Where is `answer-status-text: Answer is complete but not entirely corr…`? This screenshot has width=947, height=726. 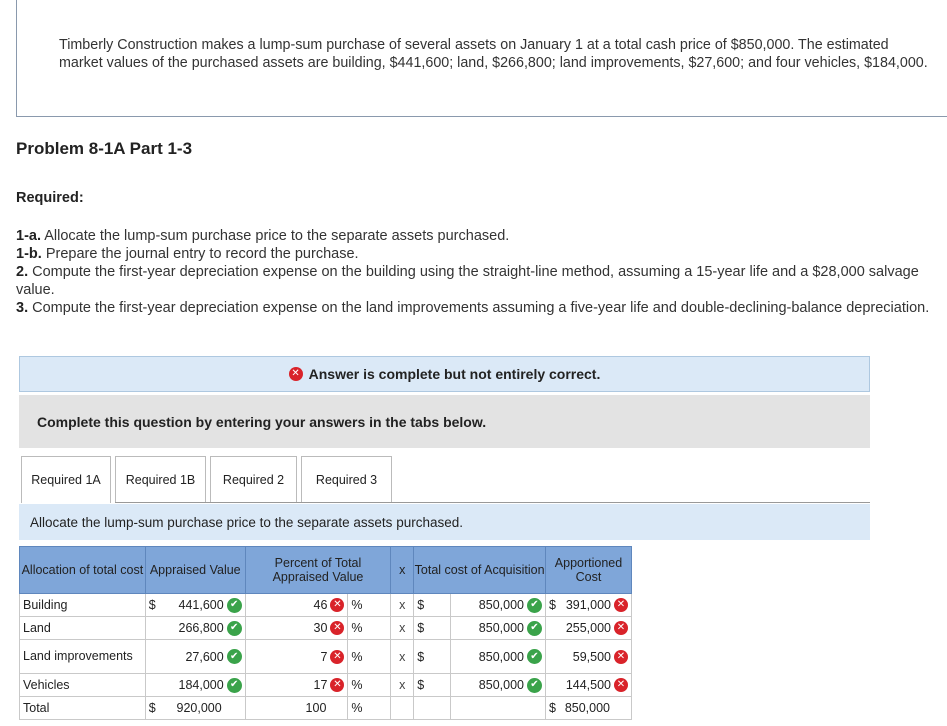 answer-status-text: Answer is complete but not entirely corr… is located at coordinates (454, 374).